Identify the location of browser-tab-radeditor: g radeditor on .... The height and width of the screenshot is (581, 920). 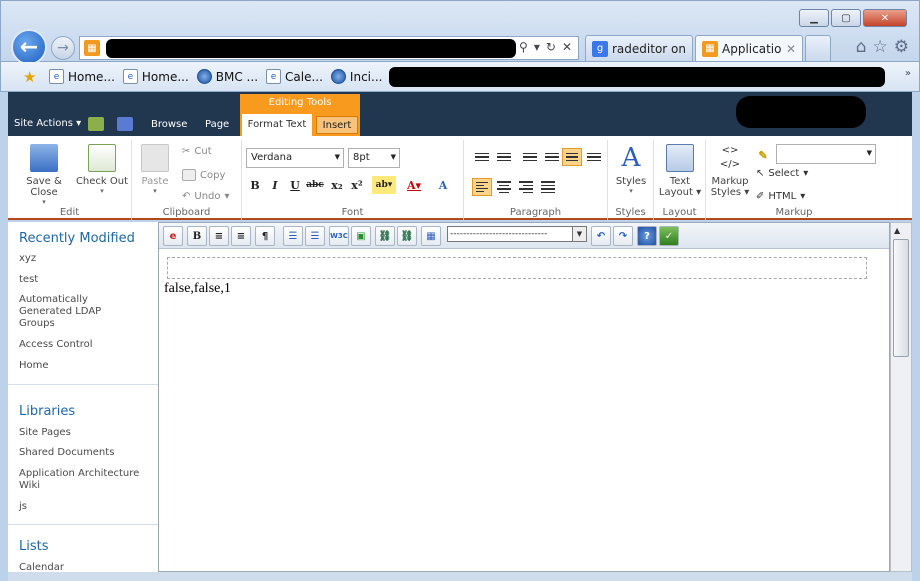
(639, 48).